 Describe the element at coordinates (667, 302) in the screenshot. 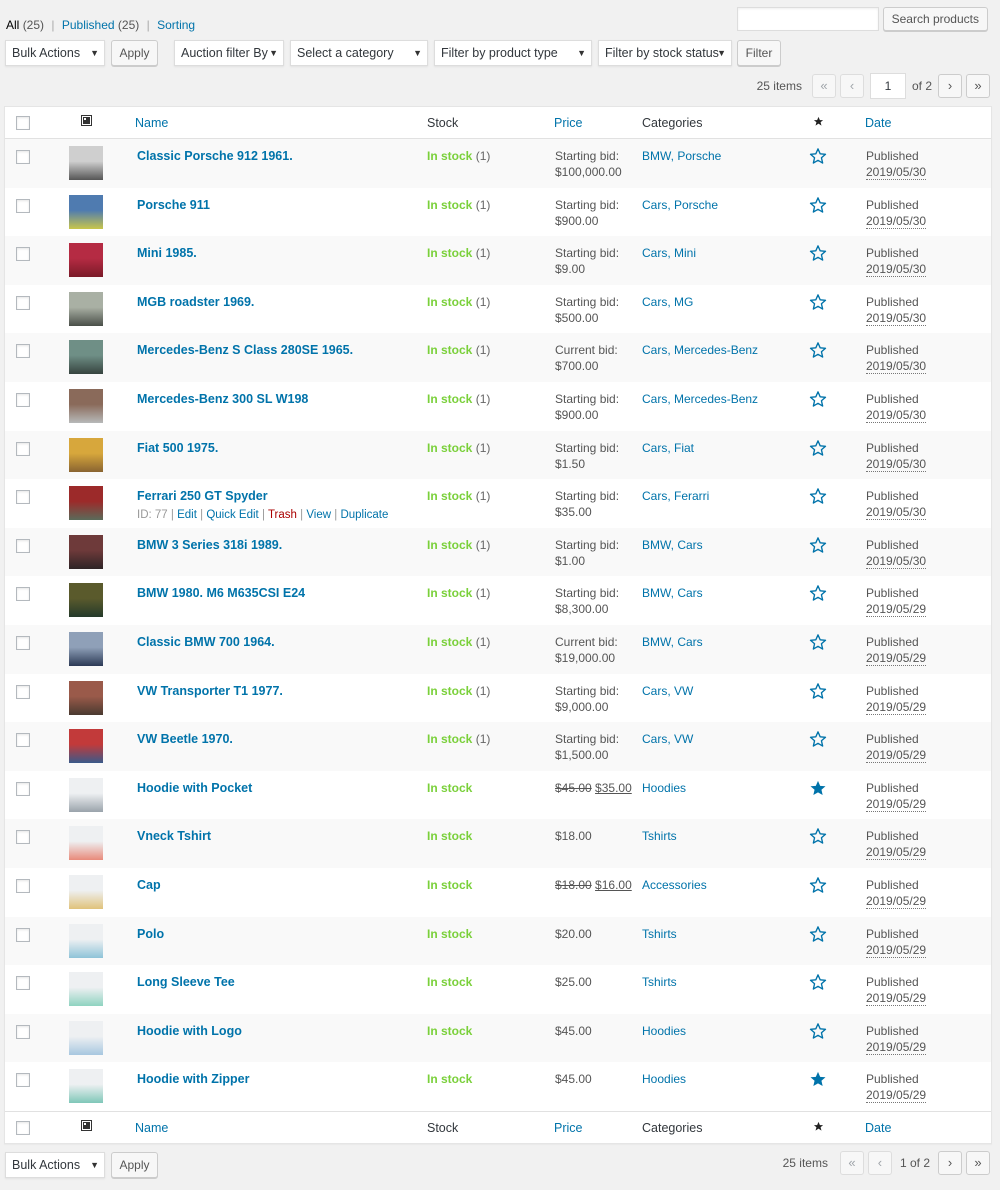

I see `categories-cell: Cars, MG` at that location.